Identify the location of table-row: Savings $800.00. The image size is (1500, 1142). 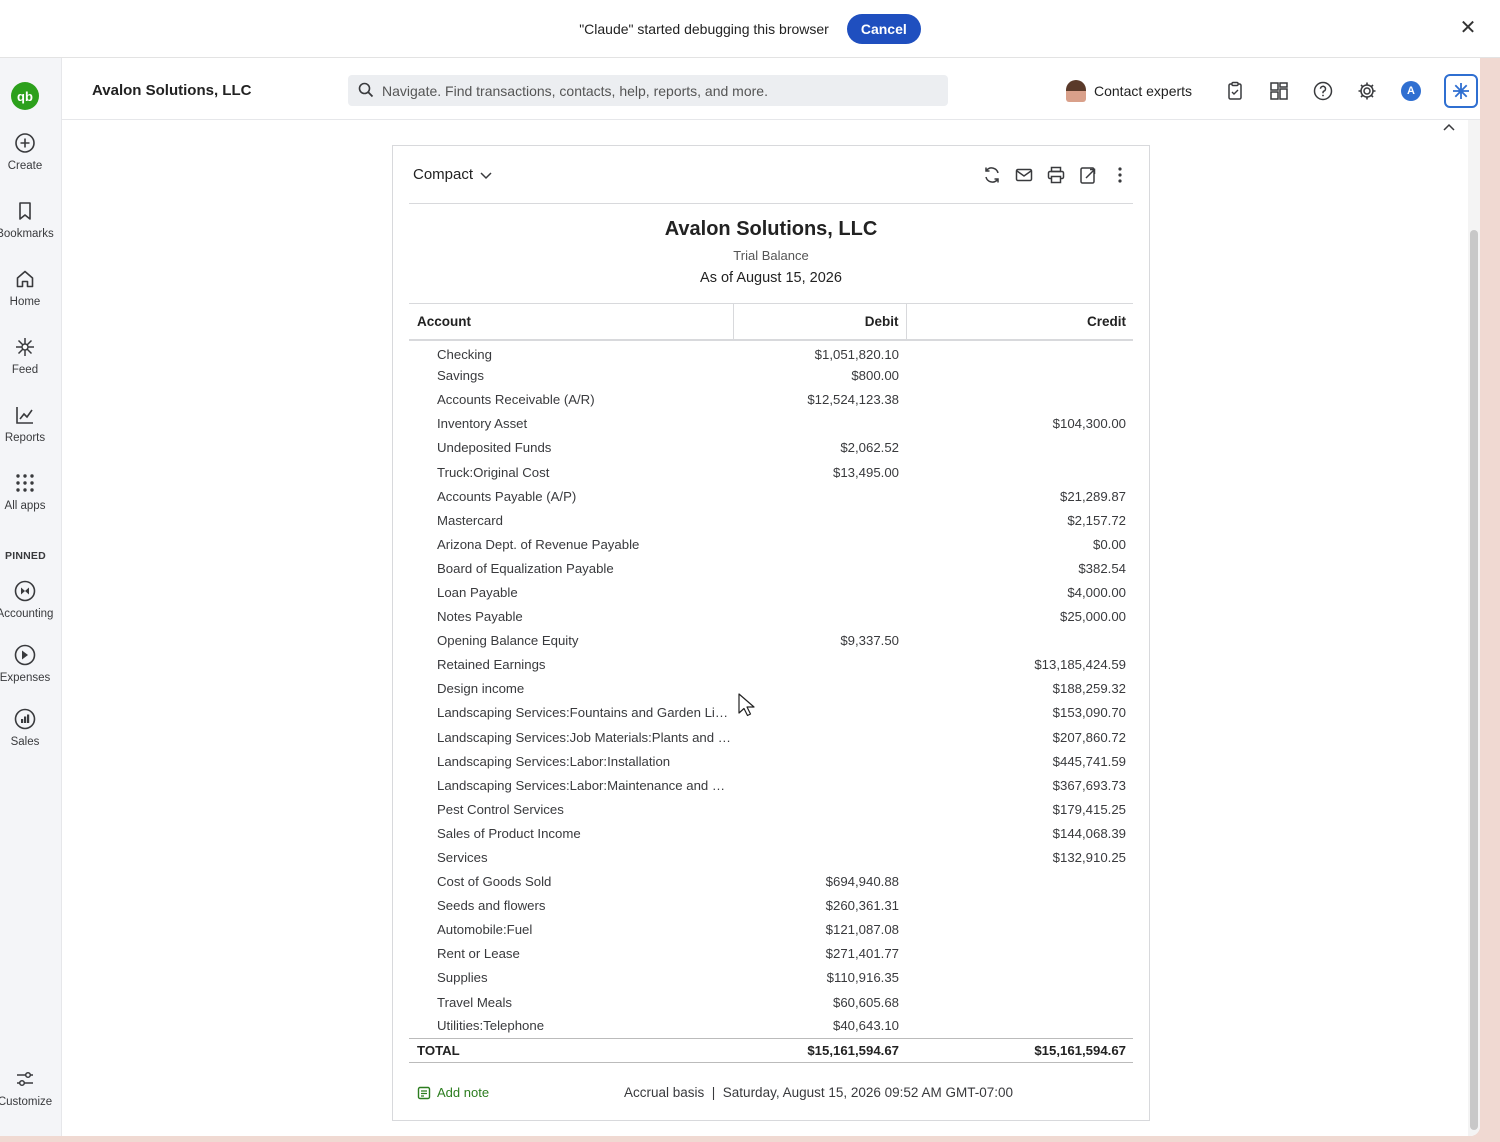
(771, 376).